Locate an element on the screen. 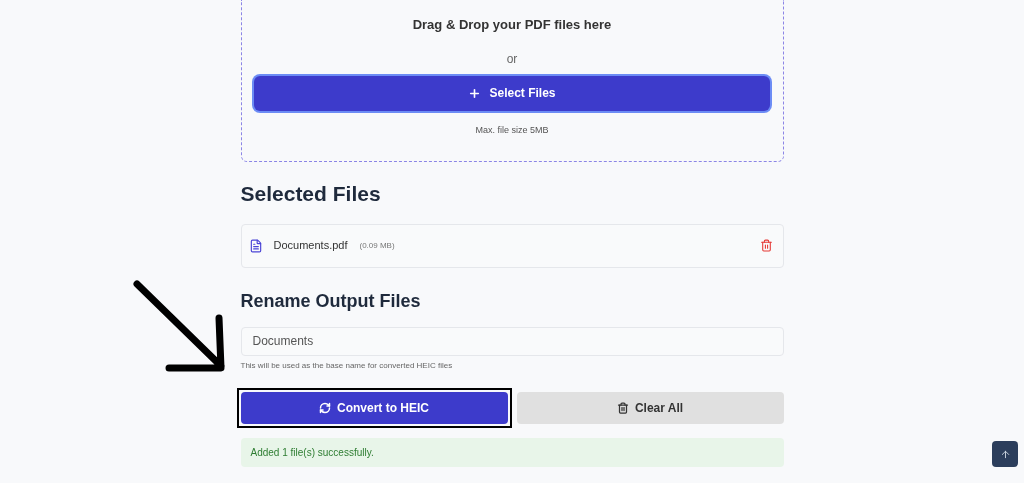 The width and height of the screenshot is (1024, 483). file-size: (0.09 MB) is located at coordinates (377, 245).